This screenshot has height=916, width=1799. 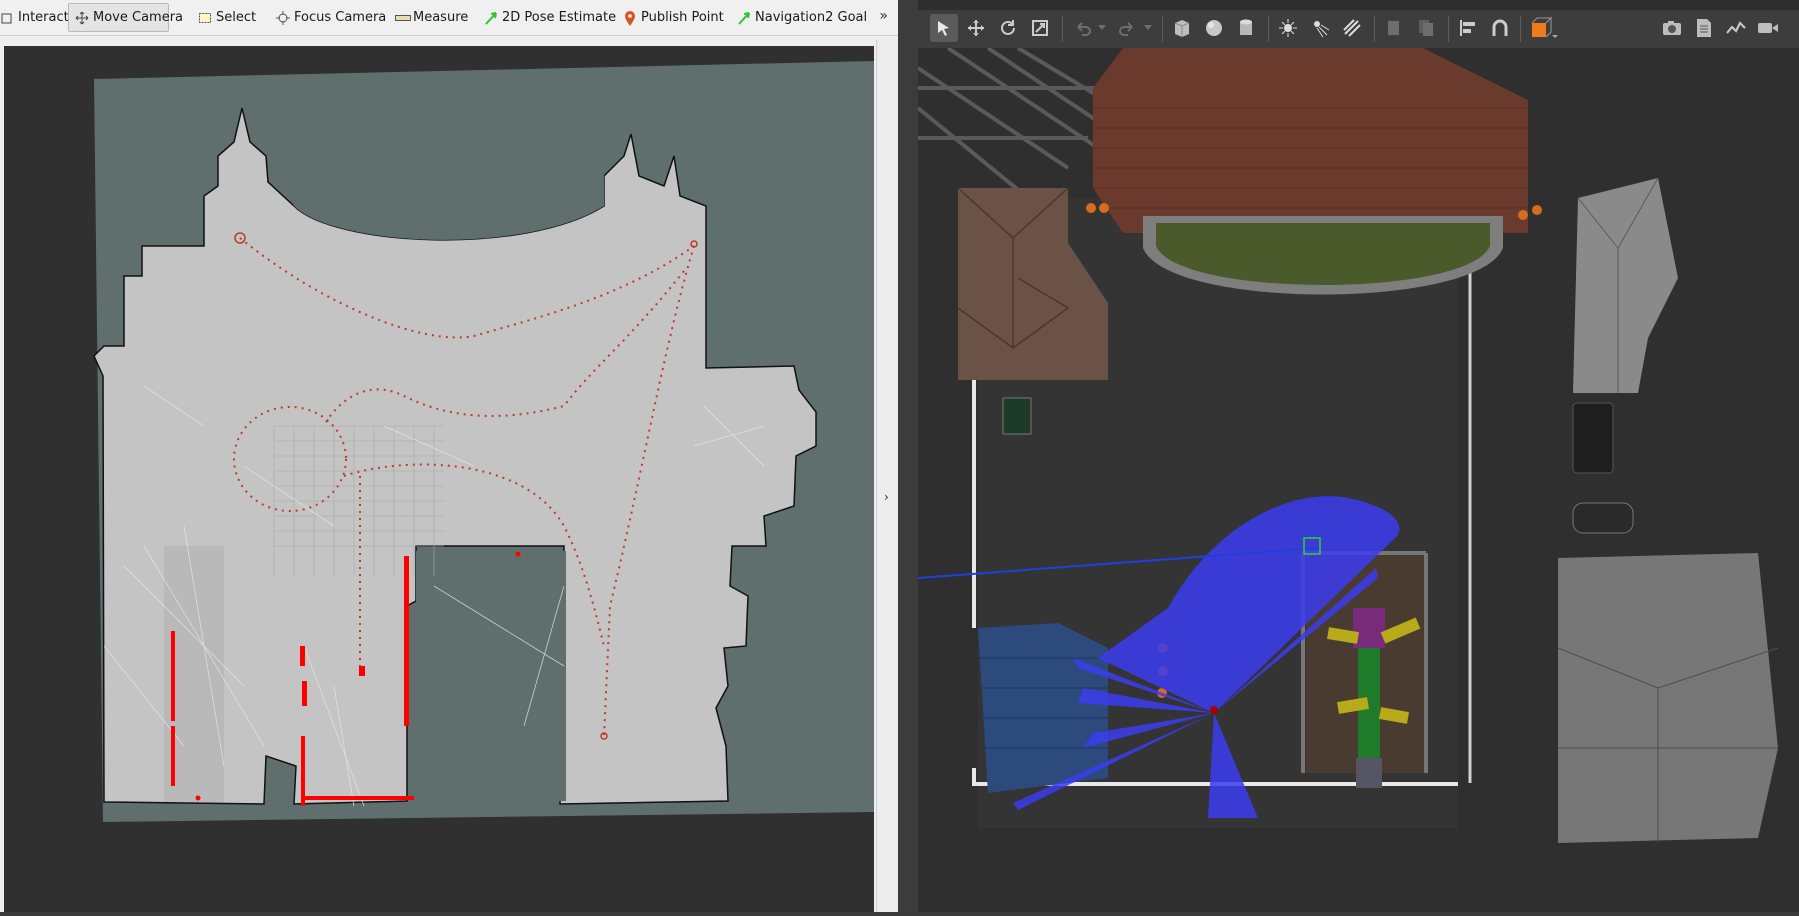 What do you see at coordinates (1543, 28) in the screenshot?
I see `view-angle-icon` at bounding box center [1543, 28].